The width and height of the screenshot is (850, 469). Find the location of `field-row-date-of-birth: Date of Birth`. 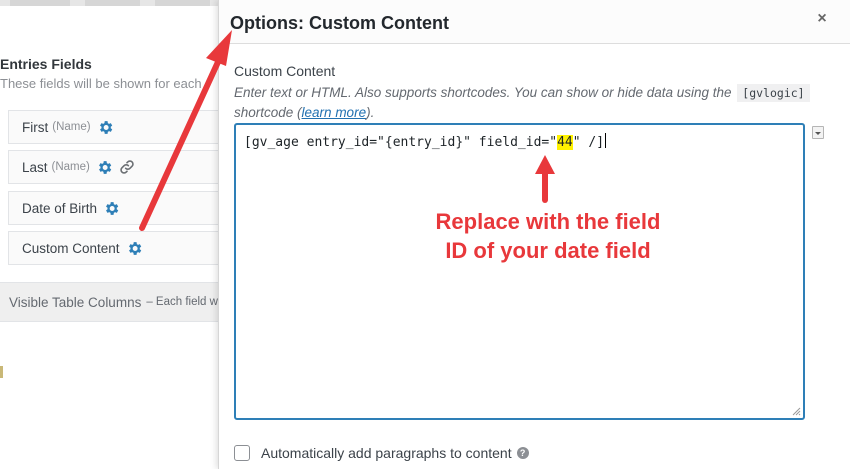

field-row-date-of-birth: Date of Birth is located at coordinates (118, 208).